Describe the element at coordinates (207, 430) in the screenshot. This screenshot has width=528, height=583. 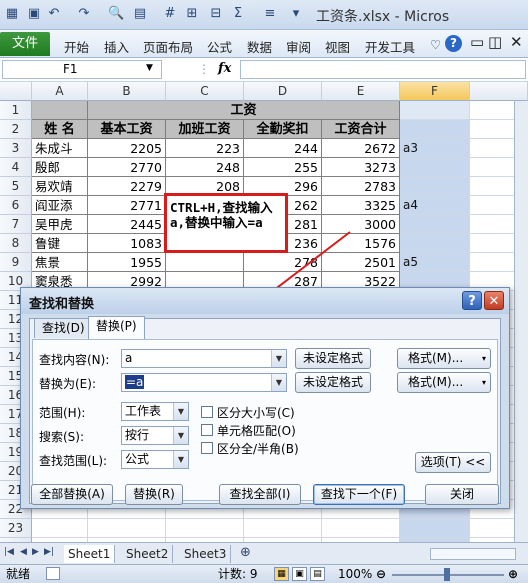
I see `match-entire-cell-checkbox` at that location.